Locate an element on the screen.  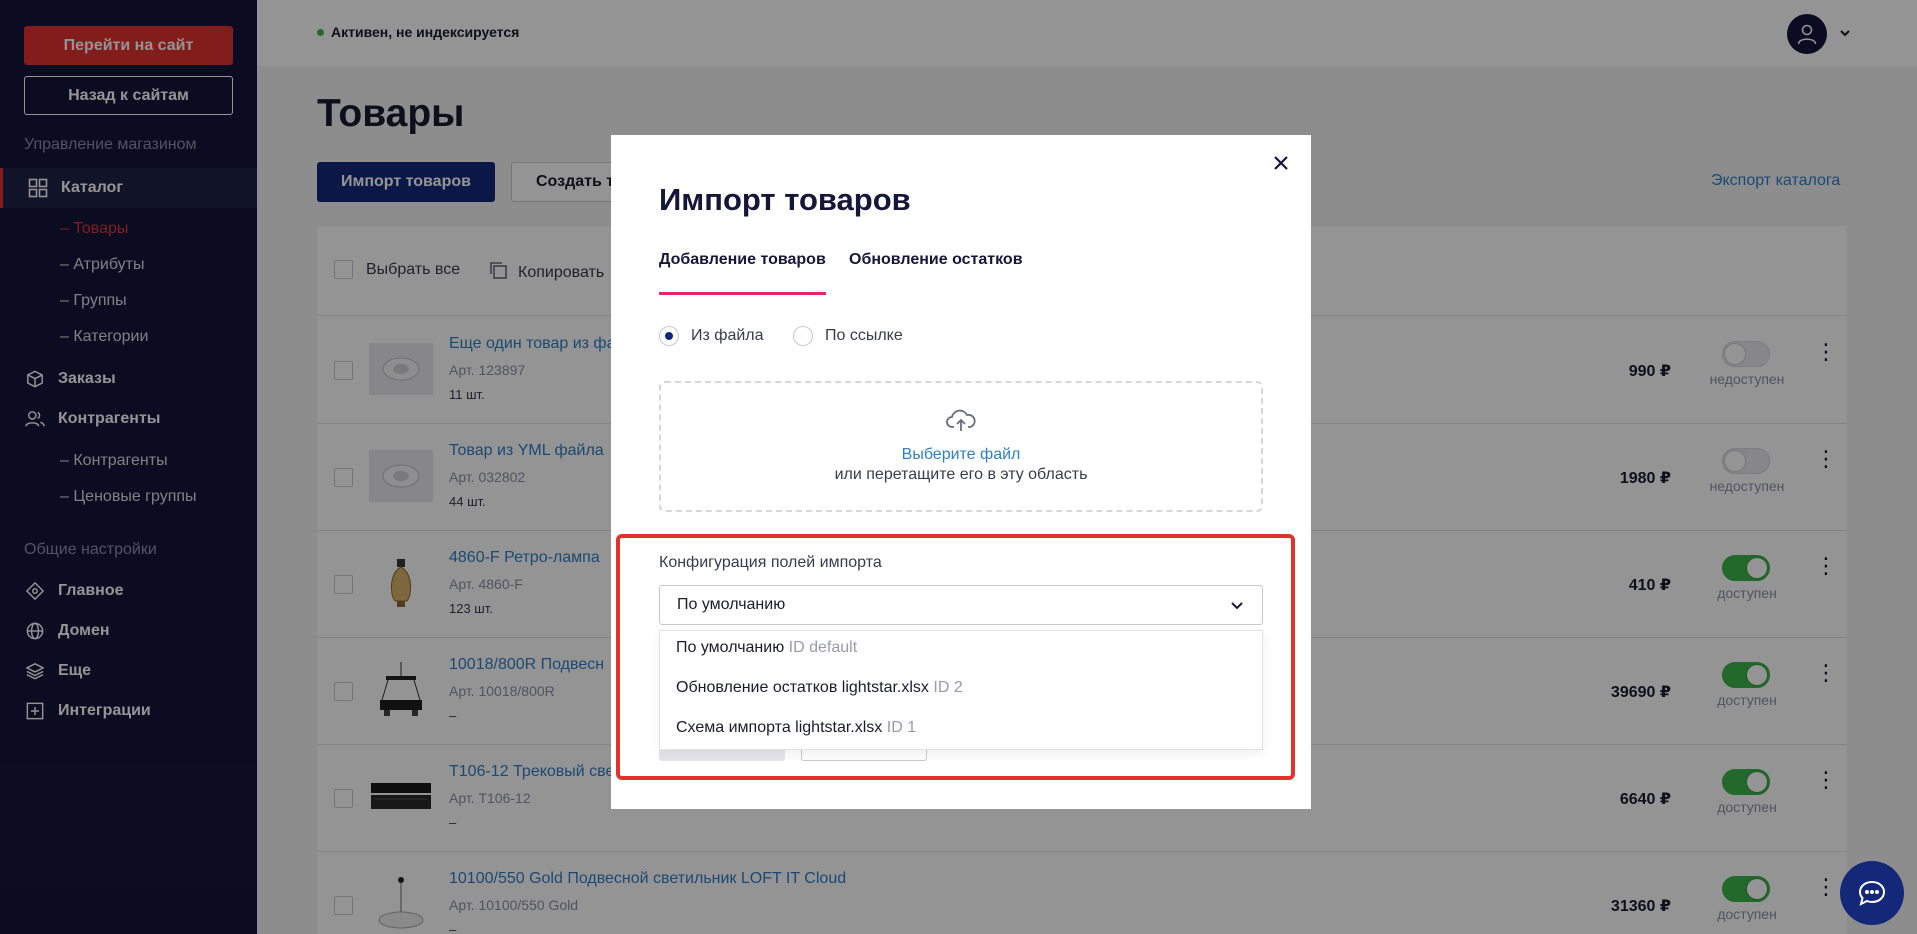
highlight-frame is located at coordinates (955, 657).